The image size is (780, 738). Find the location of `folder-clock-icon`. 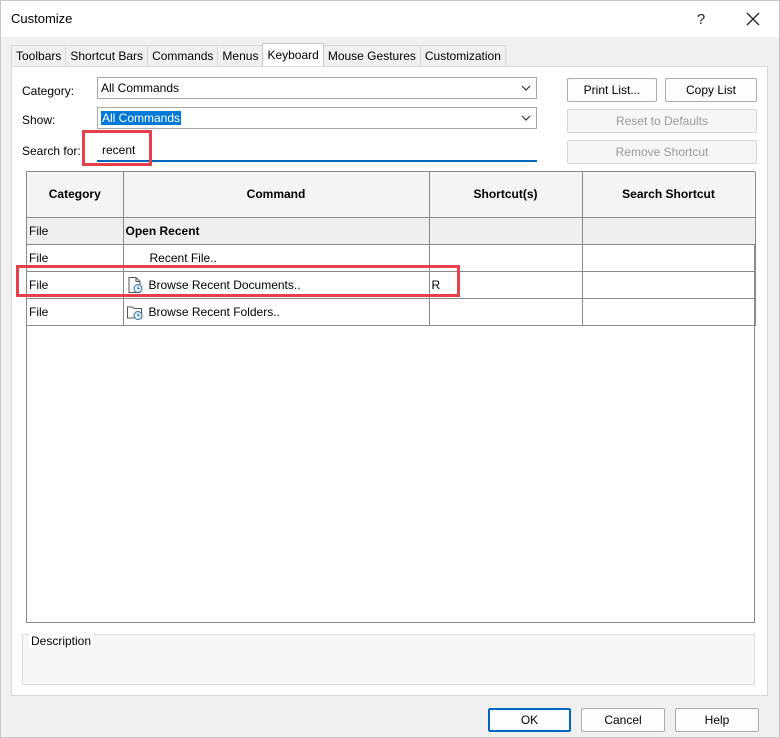

folder-clock-icon is located at coordinates (134, 313).